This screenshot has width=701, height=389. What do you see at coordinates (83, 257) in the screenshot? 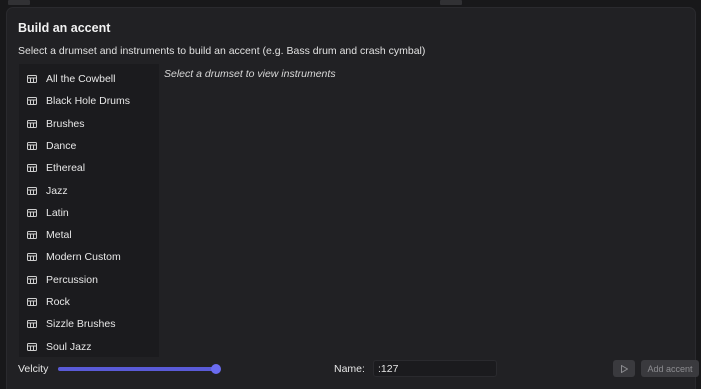
I see `drumset-item-label: Modern Custom` at bounding box center [83, 257].